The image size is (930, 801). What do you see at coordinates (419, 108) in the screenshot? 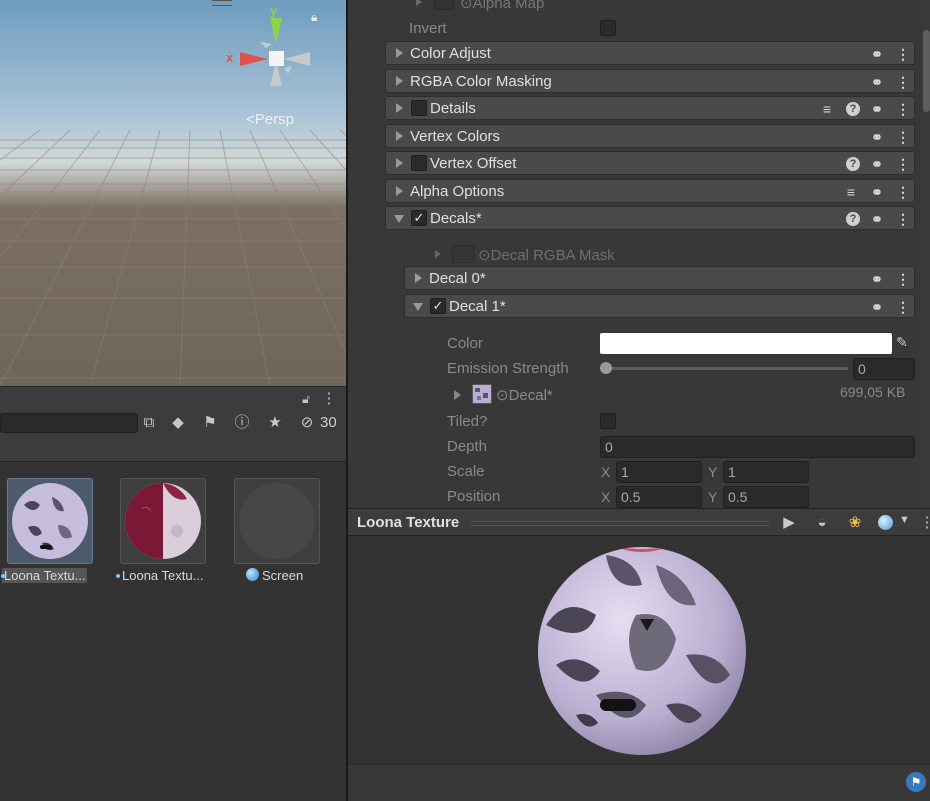
I see `details-checkbox` at bounding box center [419, 108].